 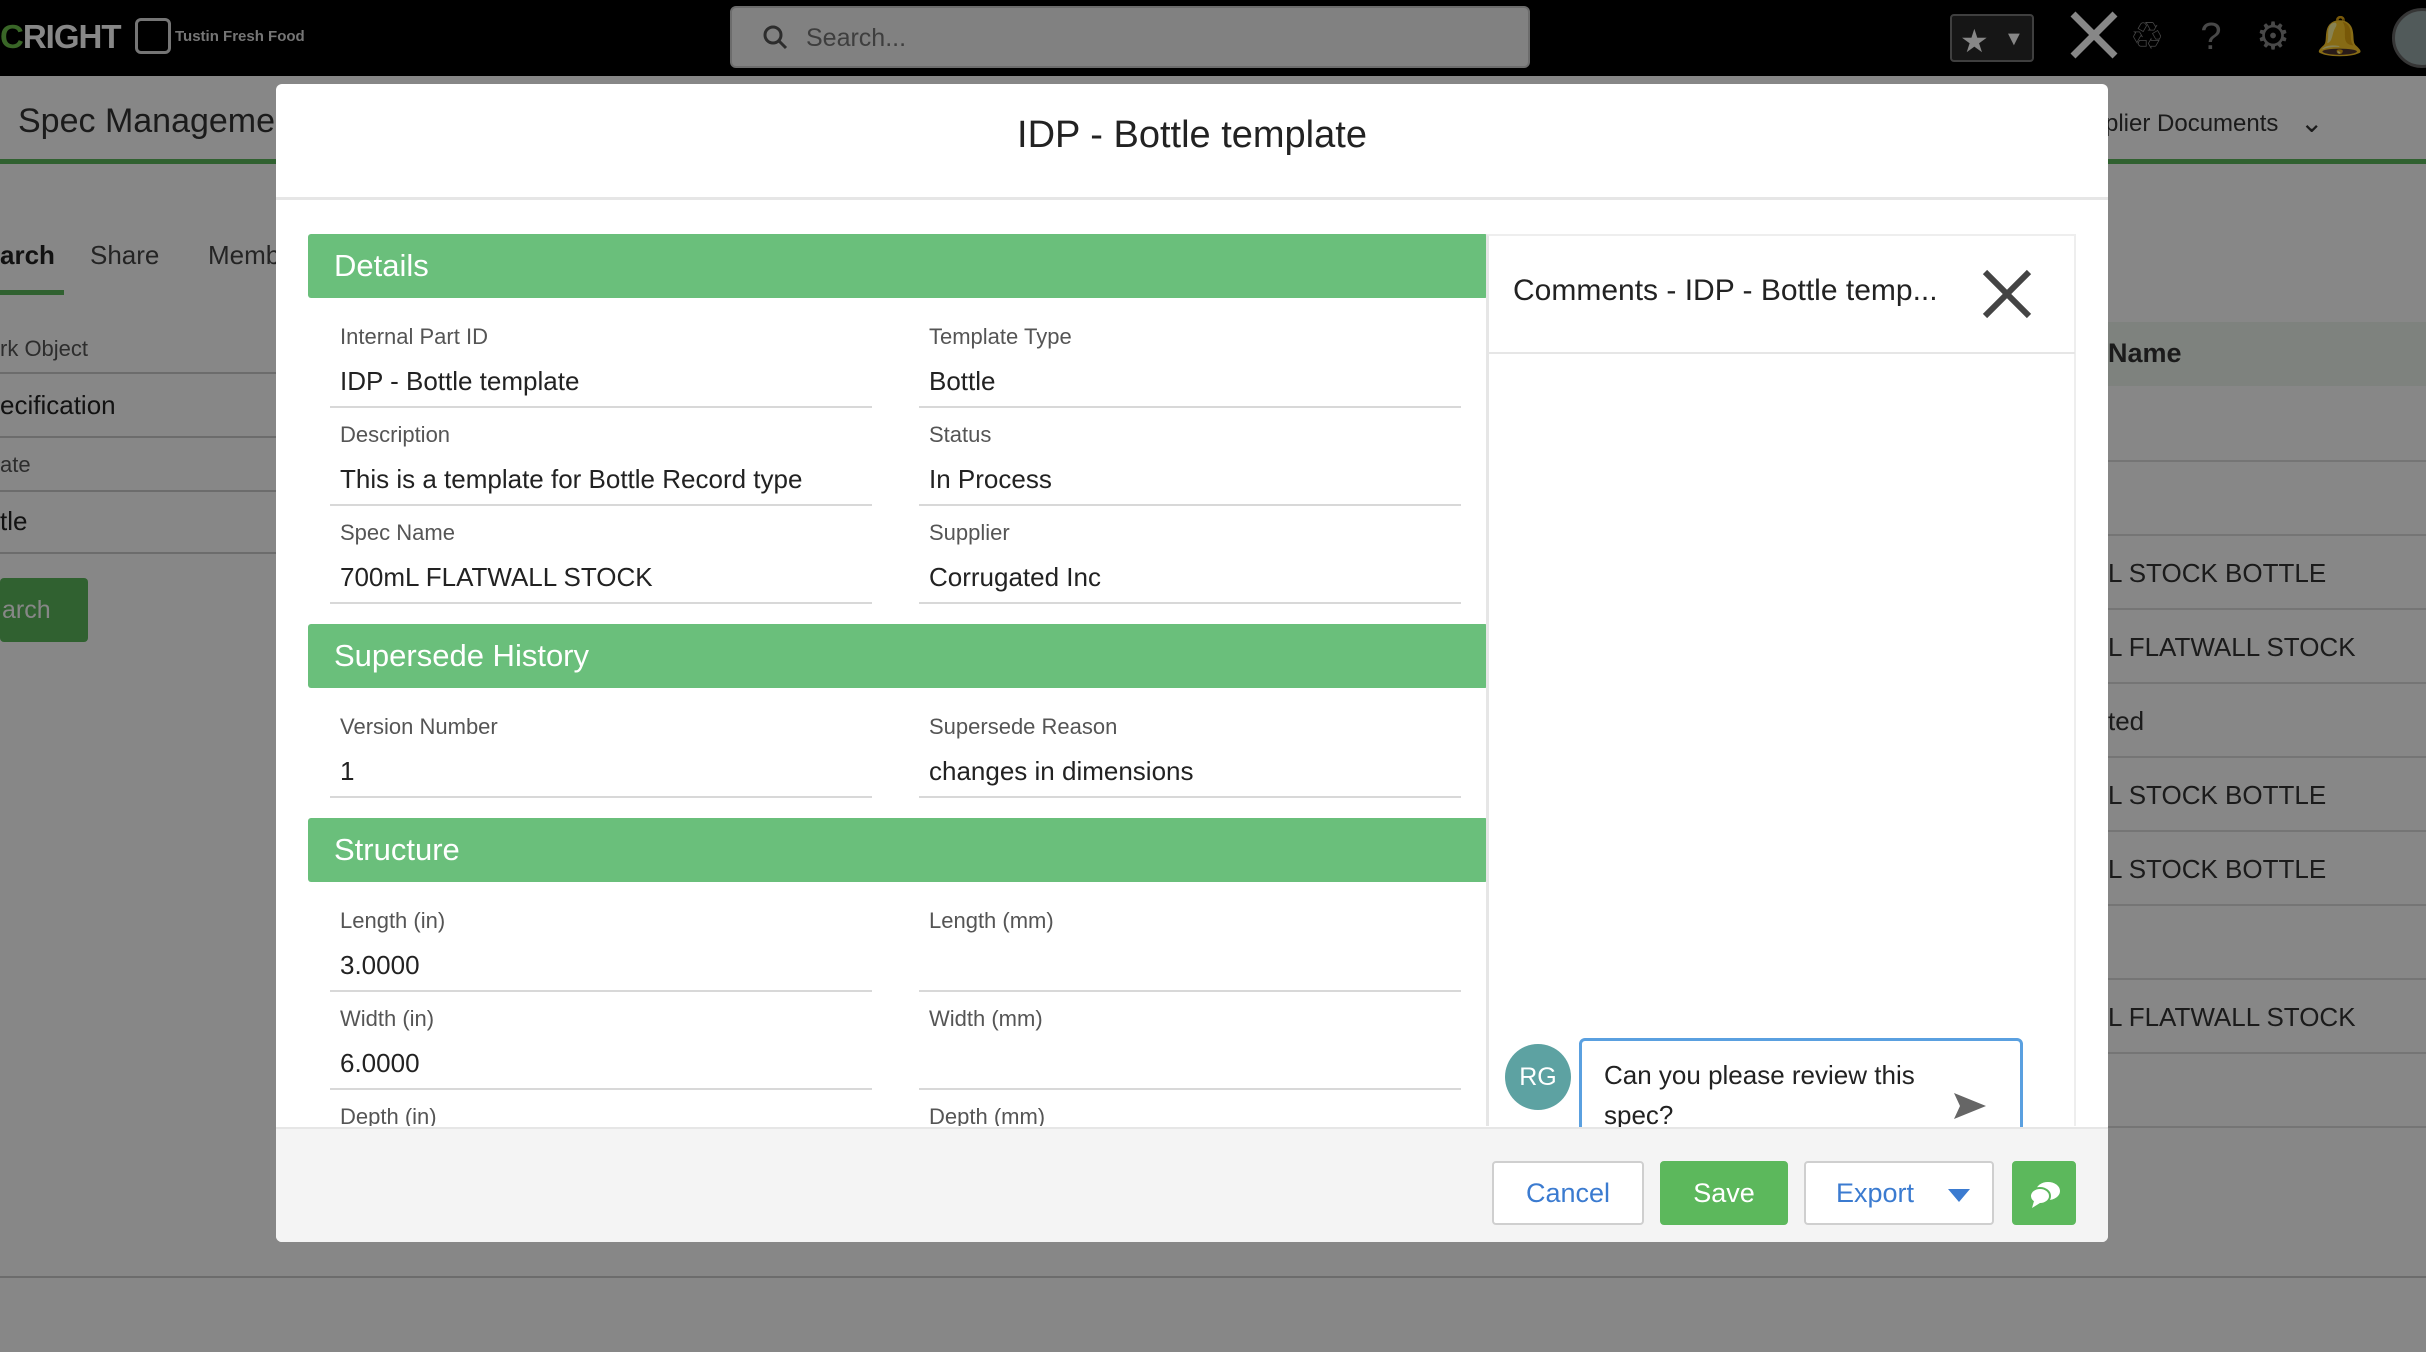 What do you see at coordinates (1192, 1184) in the screenshot?
I see `modal-footer: Cancel Save Export` at bounding box center [1192, 1184].